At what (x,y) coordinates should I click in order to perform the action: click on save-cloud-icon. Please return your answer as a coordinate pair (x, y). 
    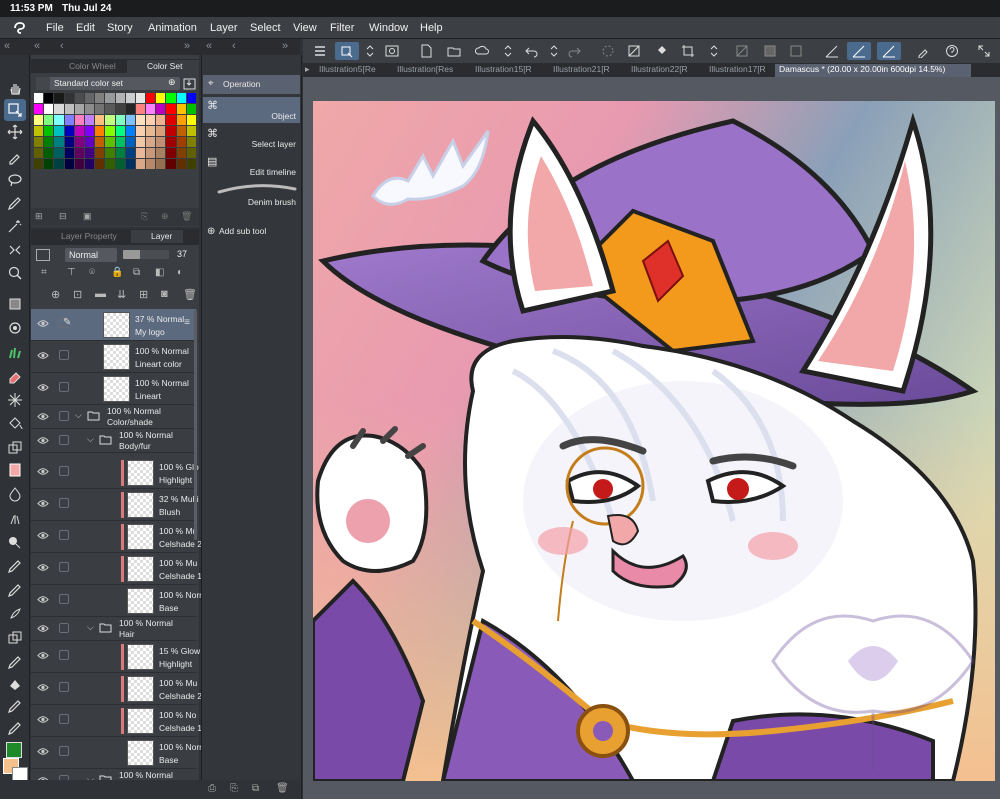
    Looking at the image, I should click on (482, 51).